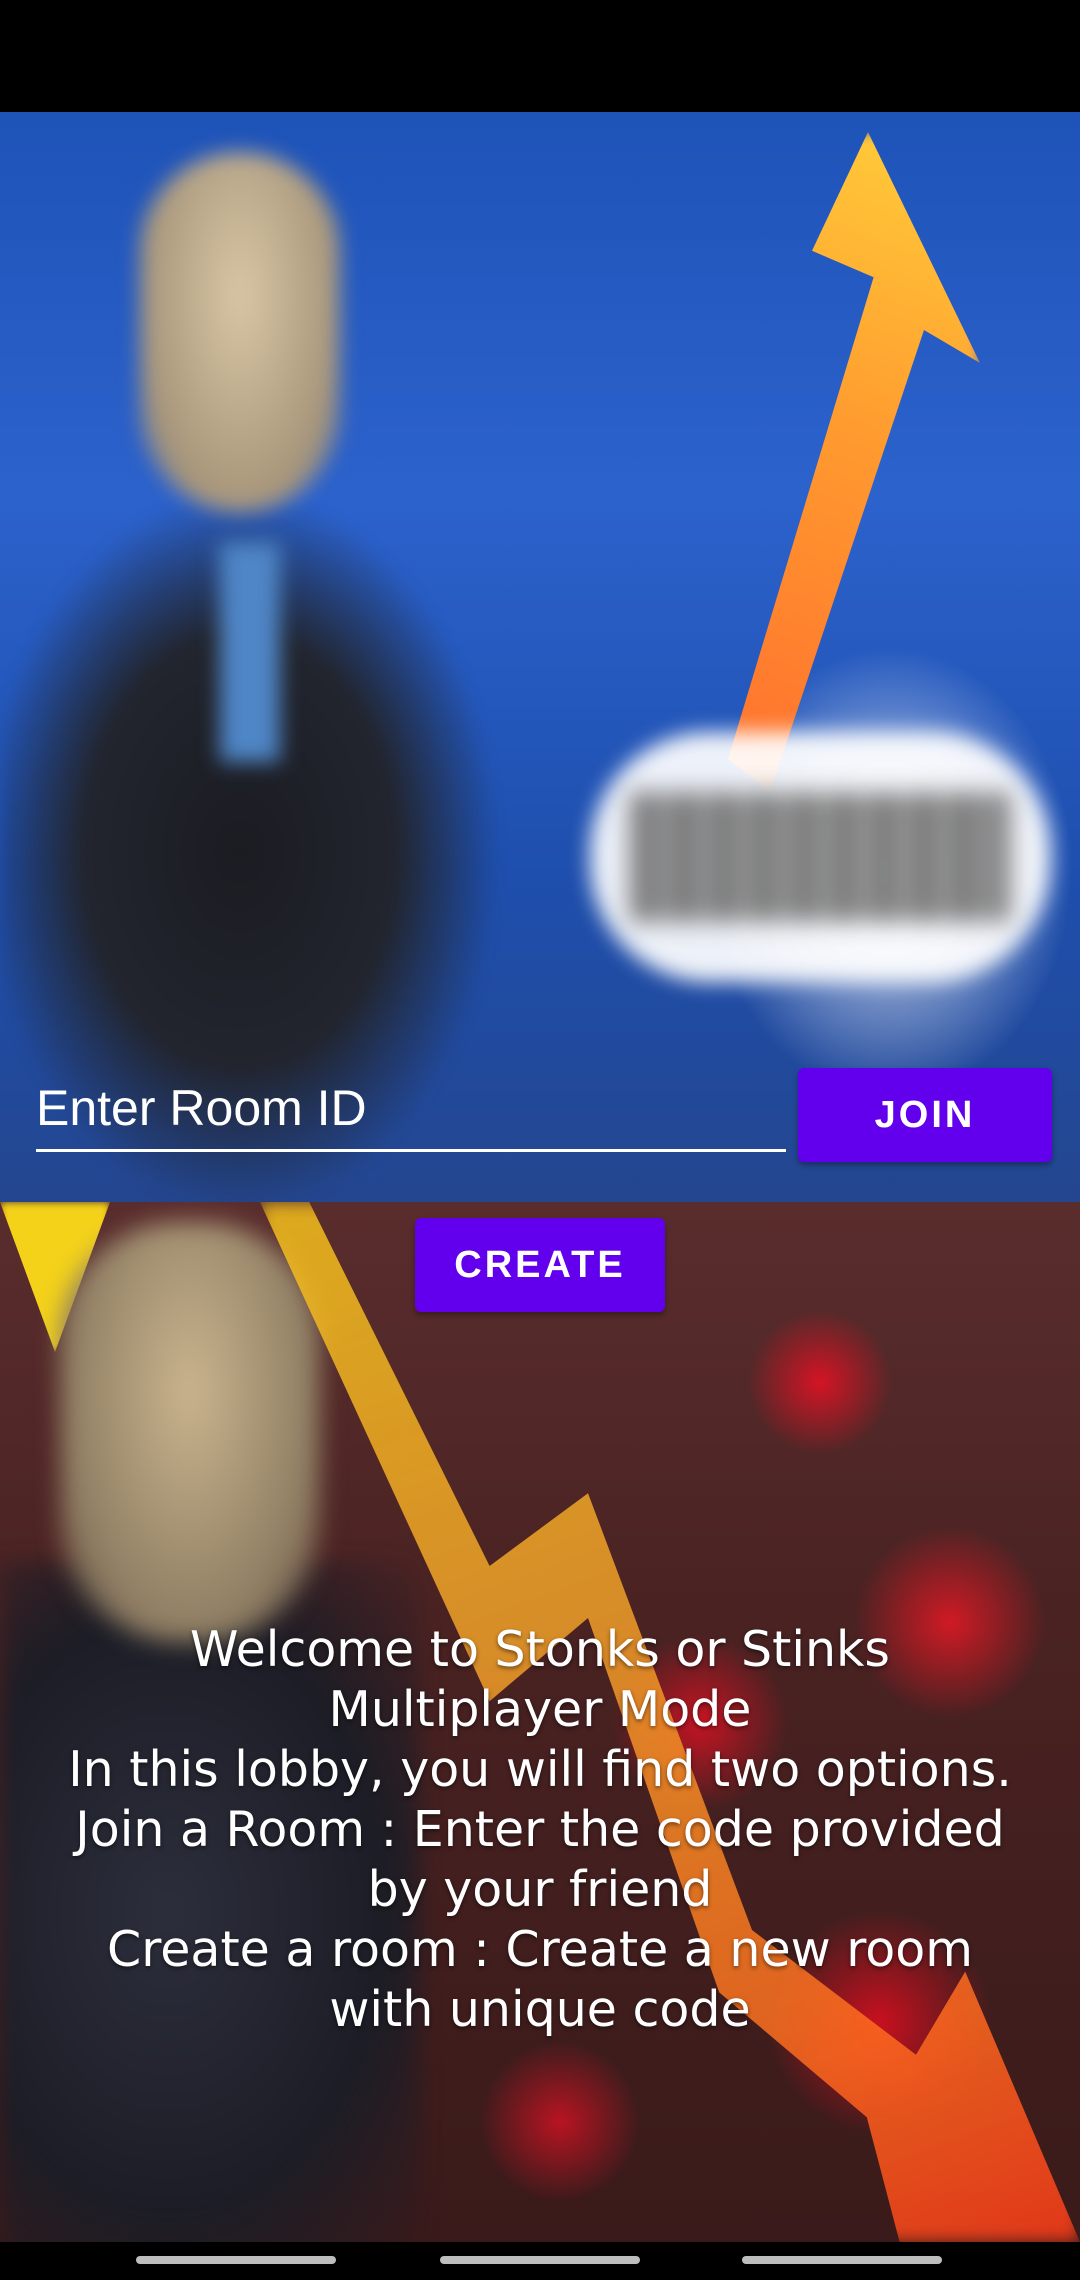  What do you see at coordinates (411, 1109) in the screenshot?
I see `room-id-input` at bounding box center [411, 1109].